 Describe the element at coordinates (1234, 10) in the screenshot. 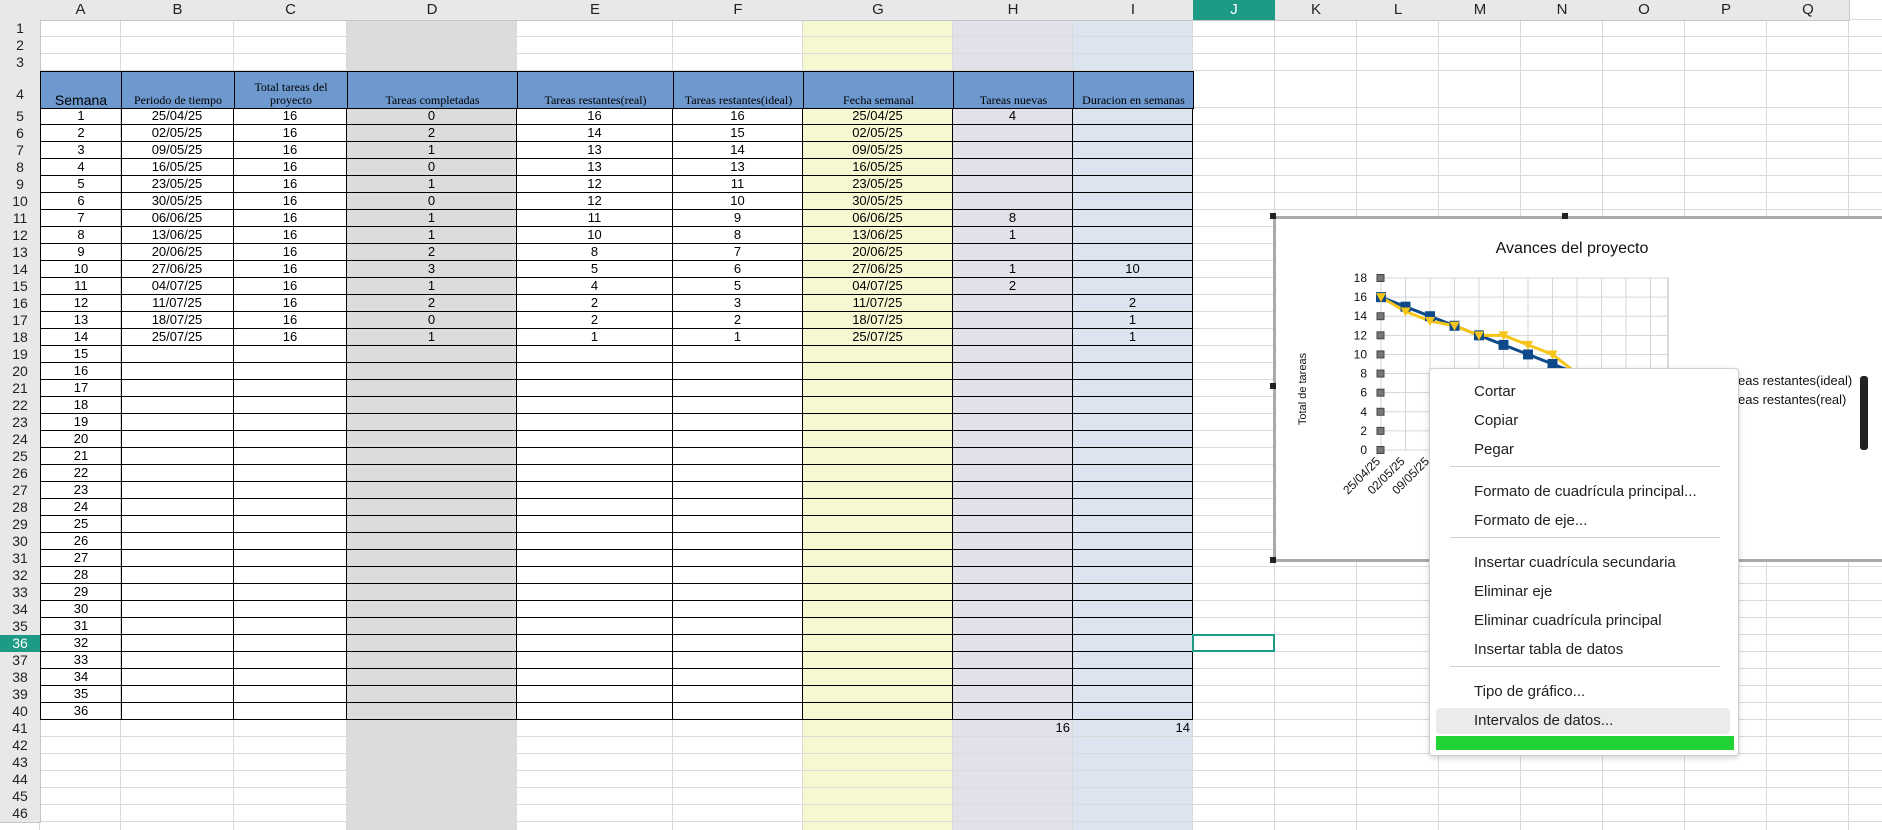

I see `column-header-J: J` at that location.